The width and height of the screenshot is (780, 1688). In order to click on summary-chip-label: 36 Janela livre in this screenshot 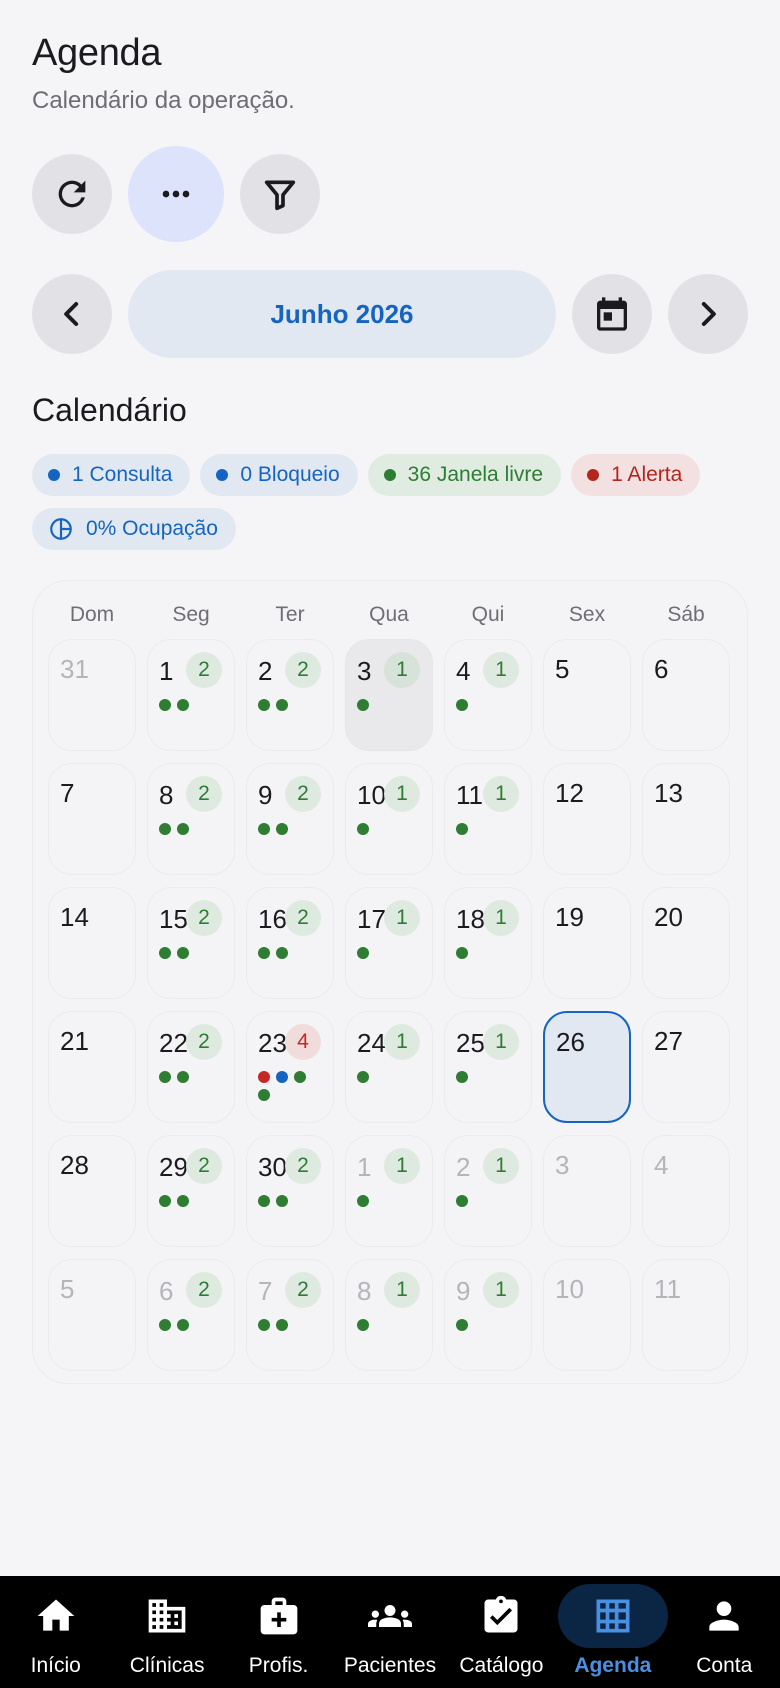, I will do `click(475, 474)`.